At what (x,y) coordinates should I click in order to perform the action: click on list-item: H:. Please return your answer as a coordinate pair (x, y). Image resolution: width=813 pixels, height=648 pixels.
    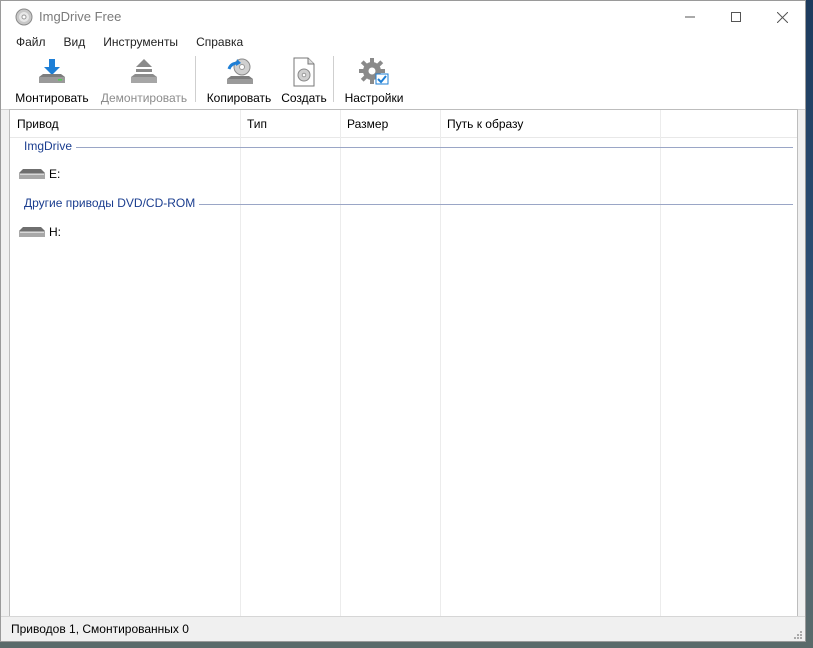
    Looking at the image, I should click on (403, 232).